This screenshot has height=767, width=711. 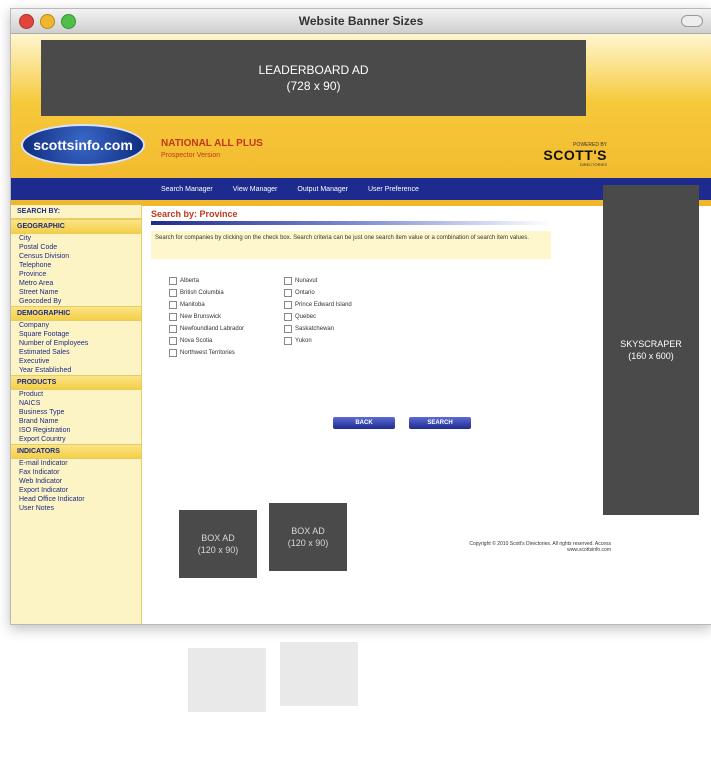 What do you see at coordinates (76, 334) in the screenshot?
I see `sidebar-item-square-footage: Square Footage` at bounding box center [76, 334].